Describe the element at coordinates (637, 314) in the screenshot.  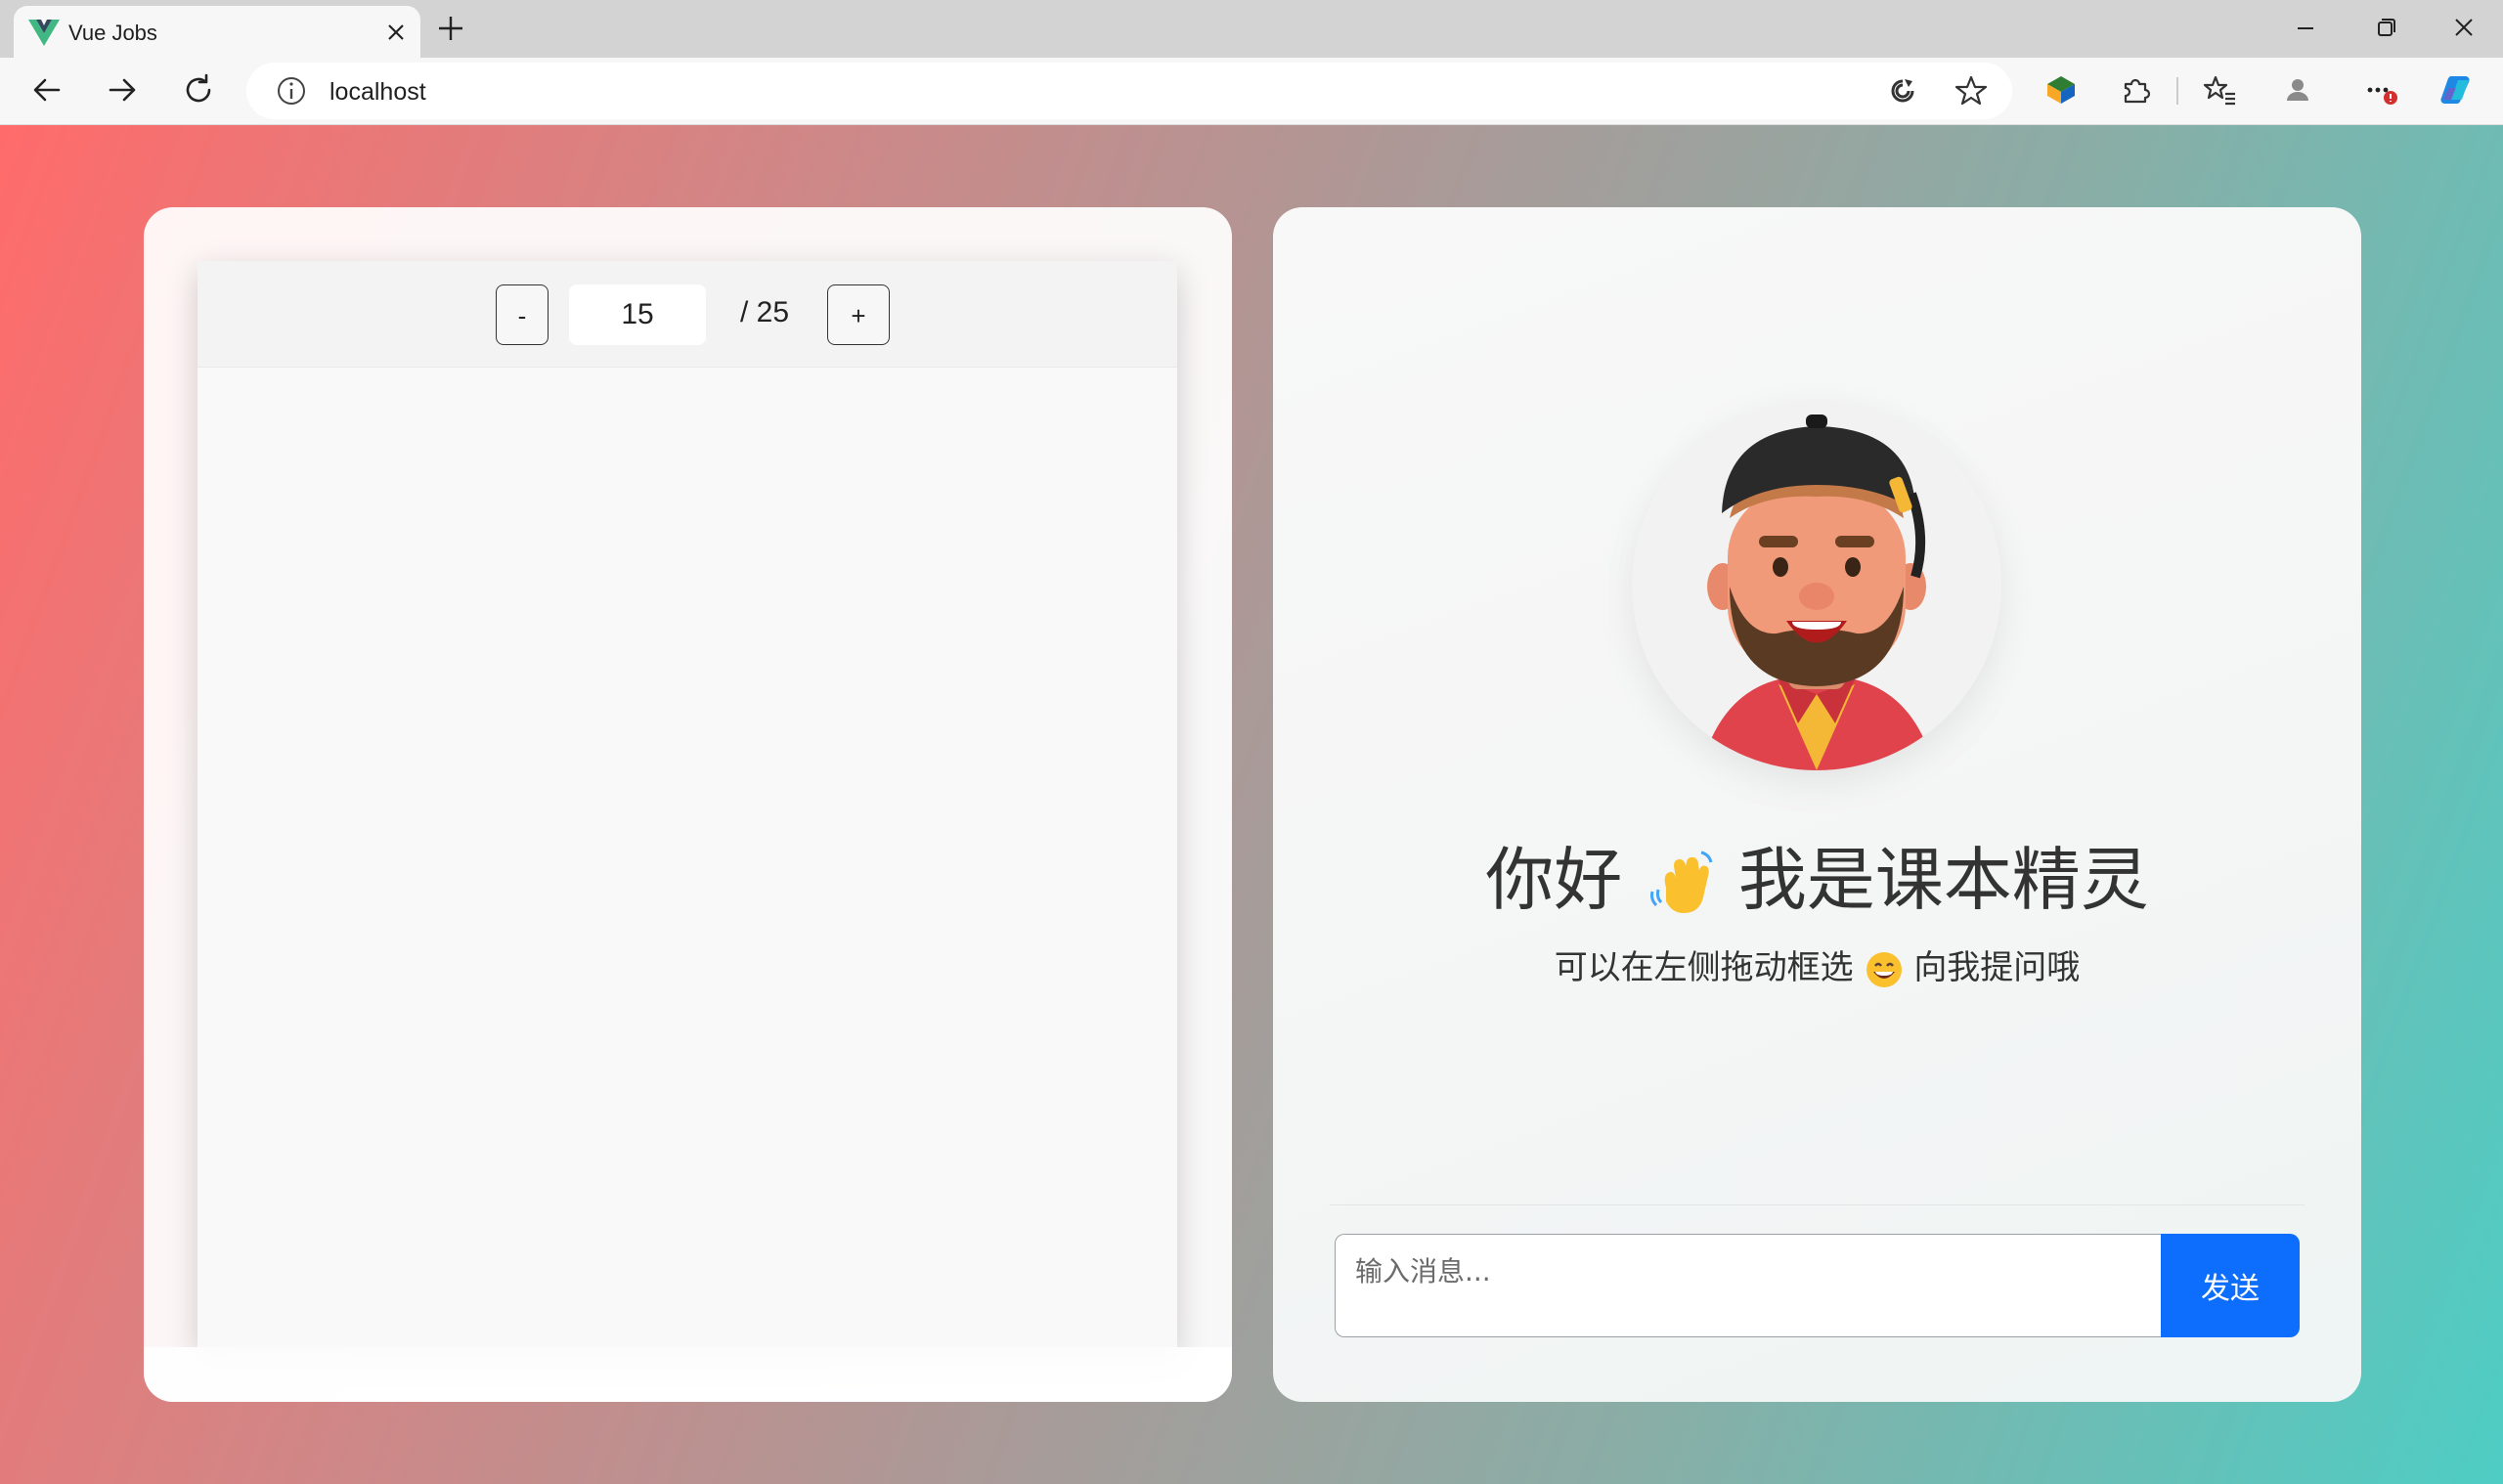
I see `page-number-input` at that location.